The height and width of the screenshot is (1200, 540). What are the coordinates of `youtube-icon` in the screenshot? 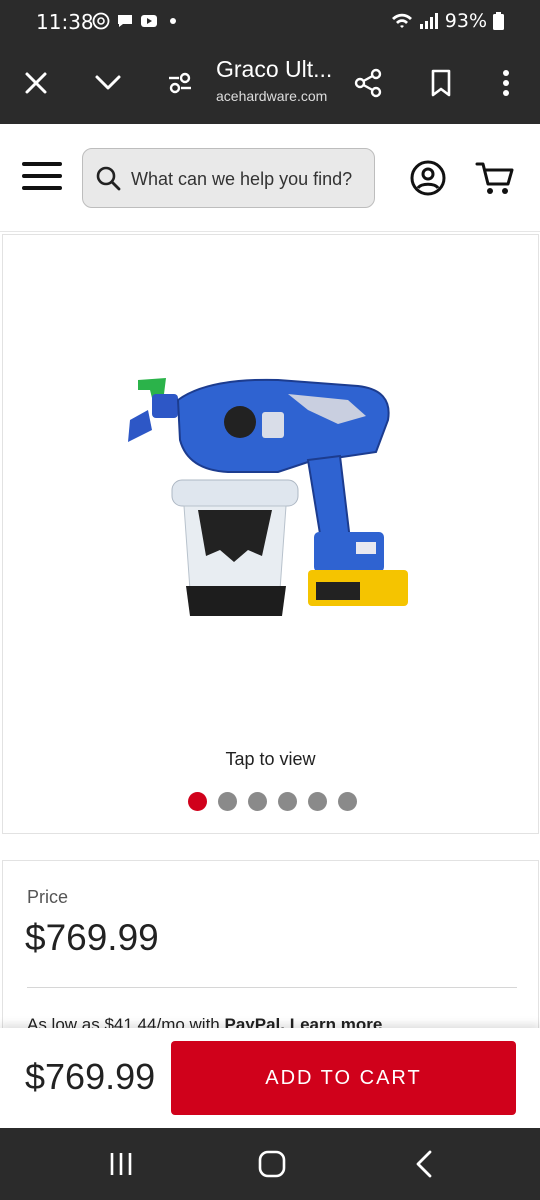 It's located at (149, 21).